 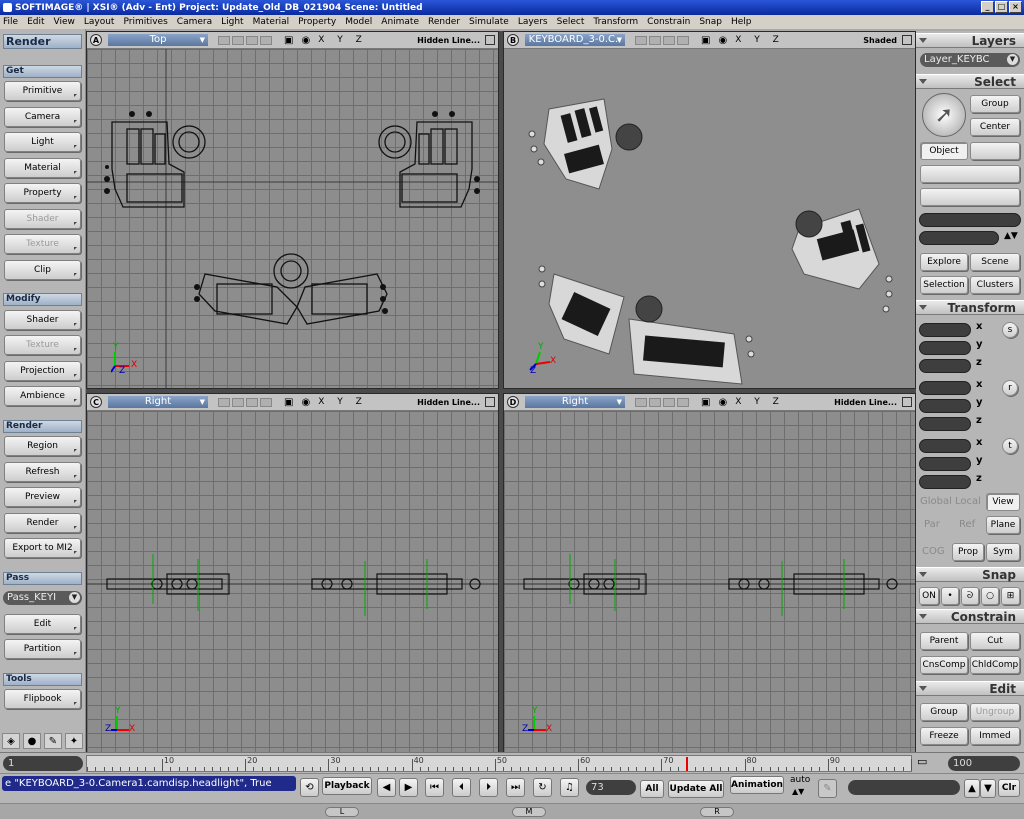 I want to click on ungroup-button: Ungroup, so click(x=995, y=712).